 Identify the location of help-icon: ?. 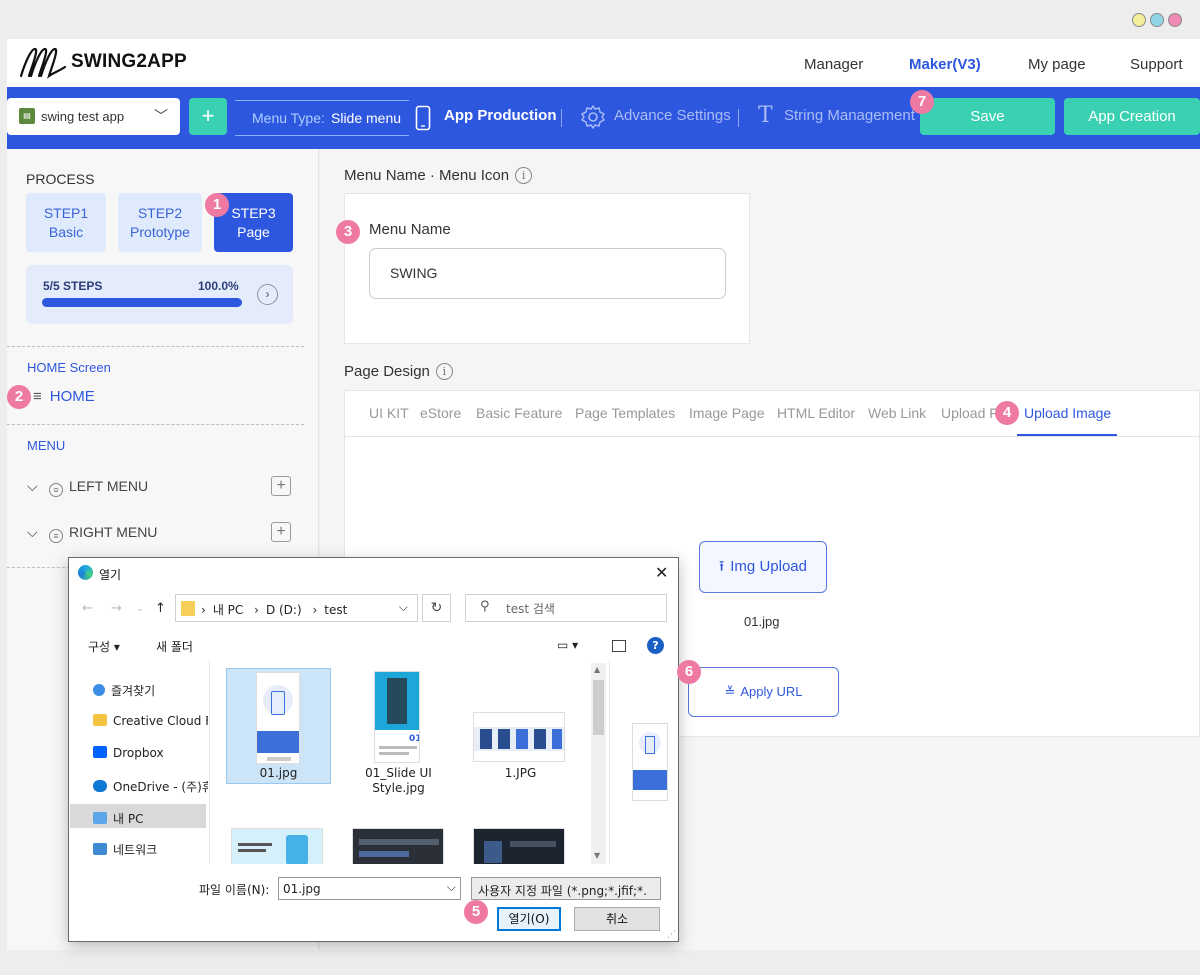
(655, 645).